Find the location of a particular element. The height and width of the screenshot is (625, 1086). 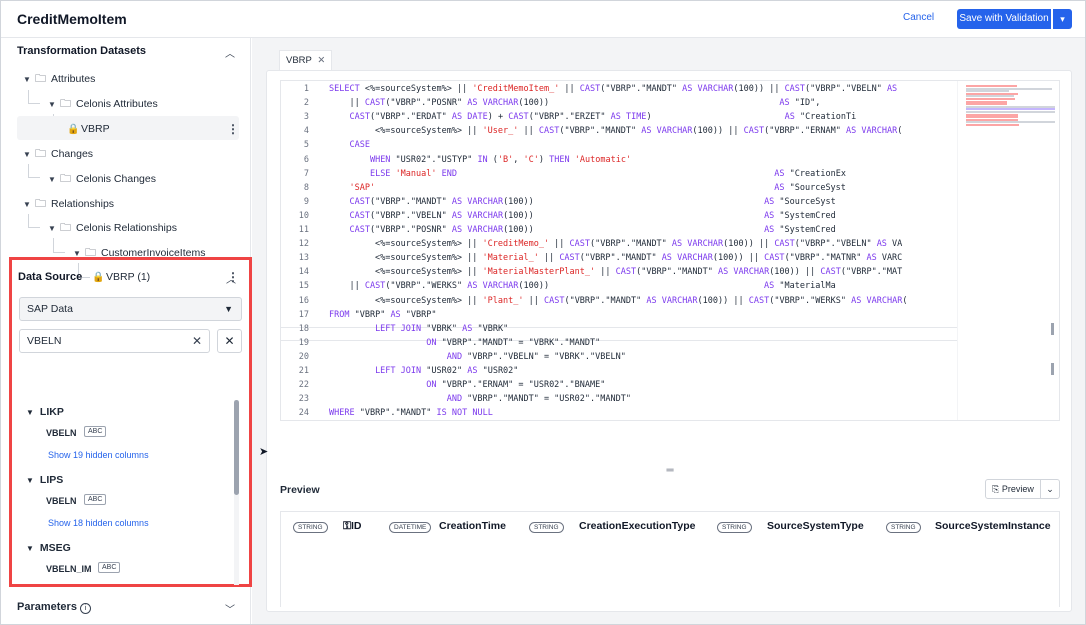

line-number: 6 is located at coordinates (306, 159).